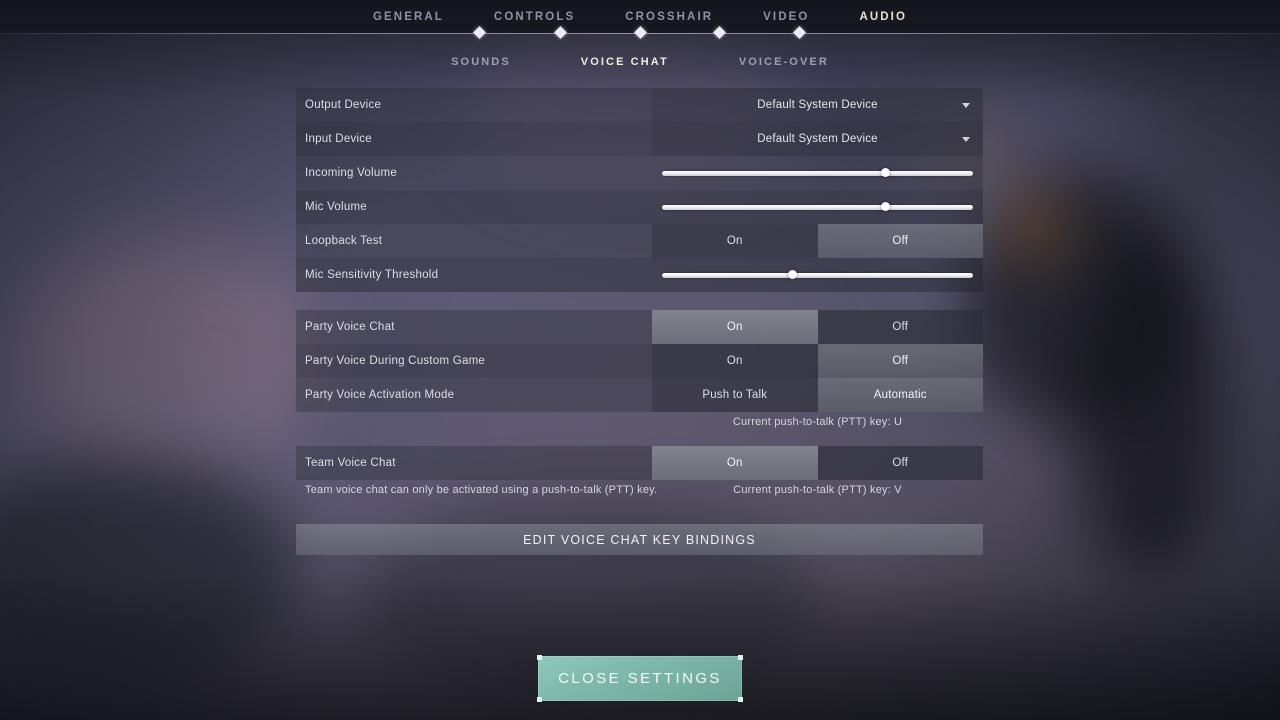  I want to click on setting-control: Push to Talk Automatic, so click(817, 395).